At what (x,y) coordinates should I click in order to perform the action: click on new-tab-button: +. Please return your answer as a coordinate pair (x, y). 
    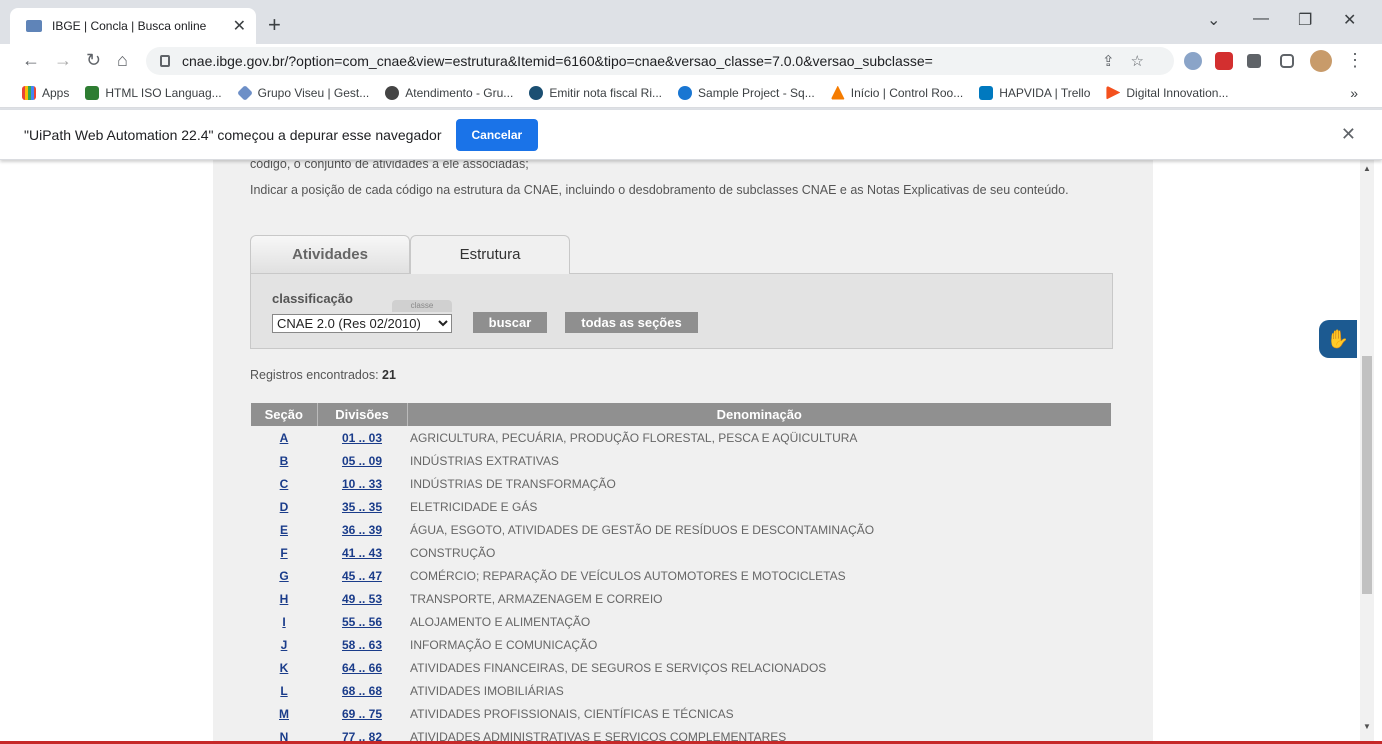
    Looking at the image, I should click on (274, 25).